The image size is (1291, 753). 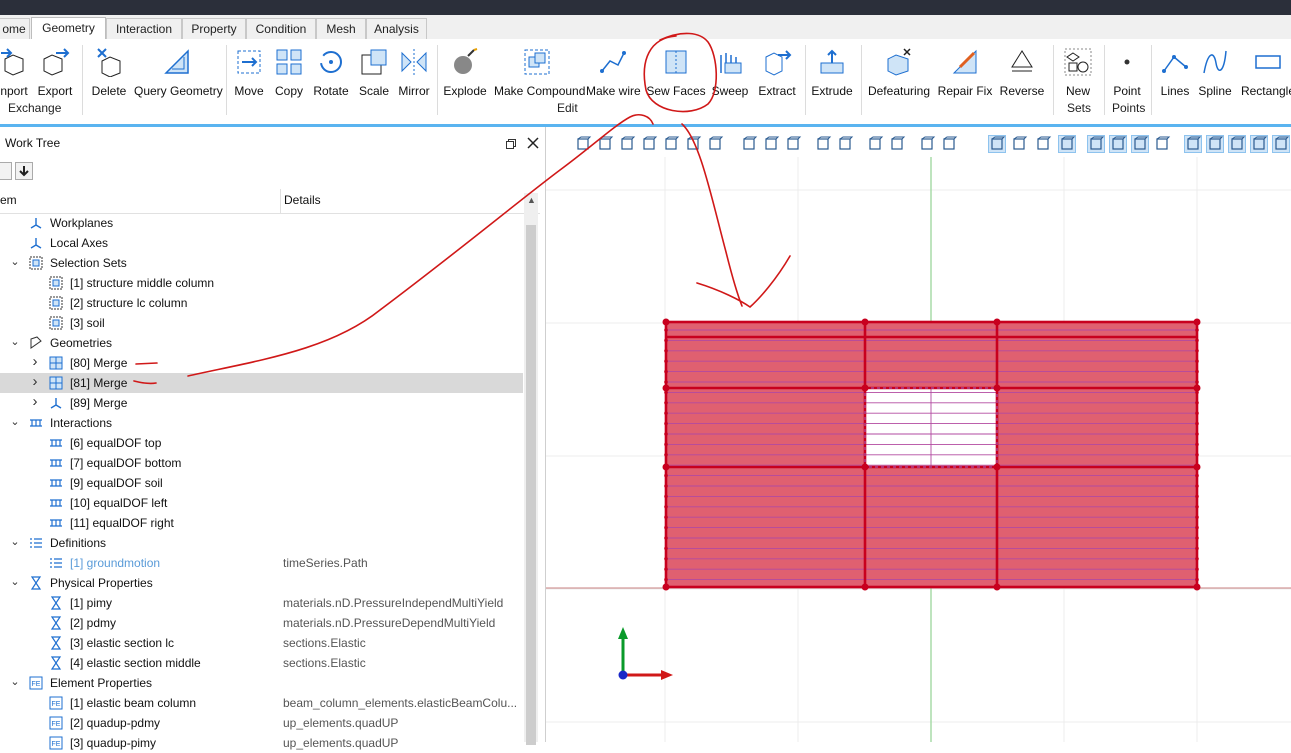 What do you see at coordinates (261, 383) in the screenshot?
I see `tree-row: › [81] Merge` at bounding box center [261, 383].